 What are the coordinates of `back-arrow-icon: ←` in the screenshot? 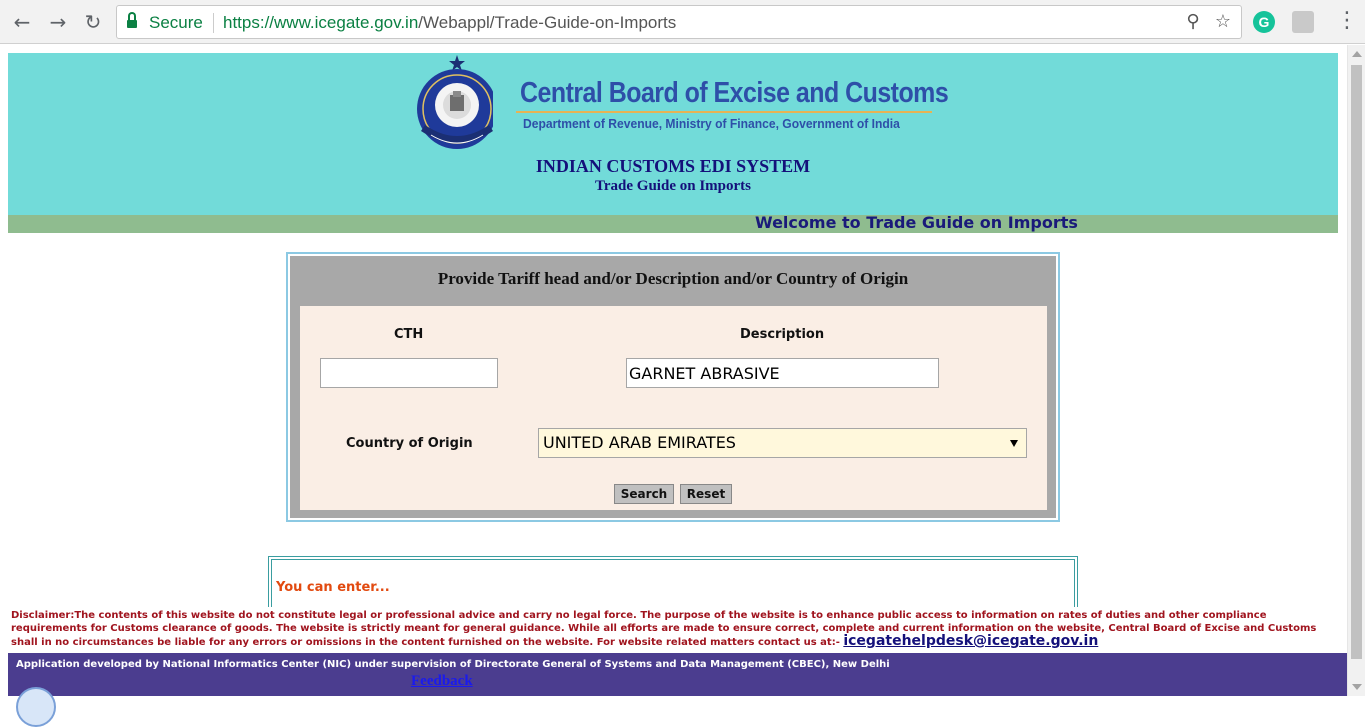 It's located at (22, 22).